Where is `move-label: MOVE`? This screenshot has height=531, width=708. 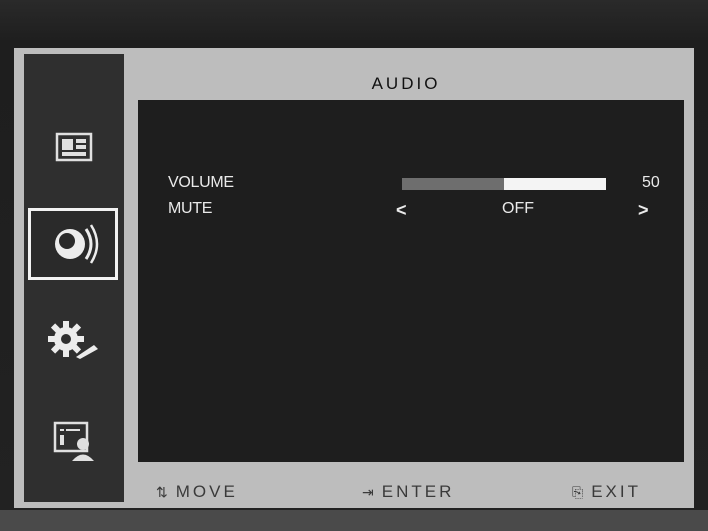 move-label: MOVE is located at coordinates (206, 491).